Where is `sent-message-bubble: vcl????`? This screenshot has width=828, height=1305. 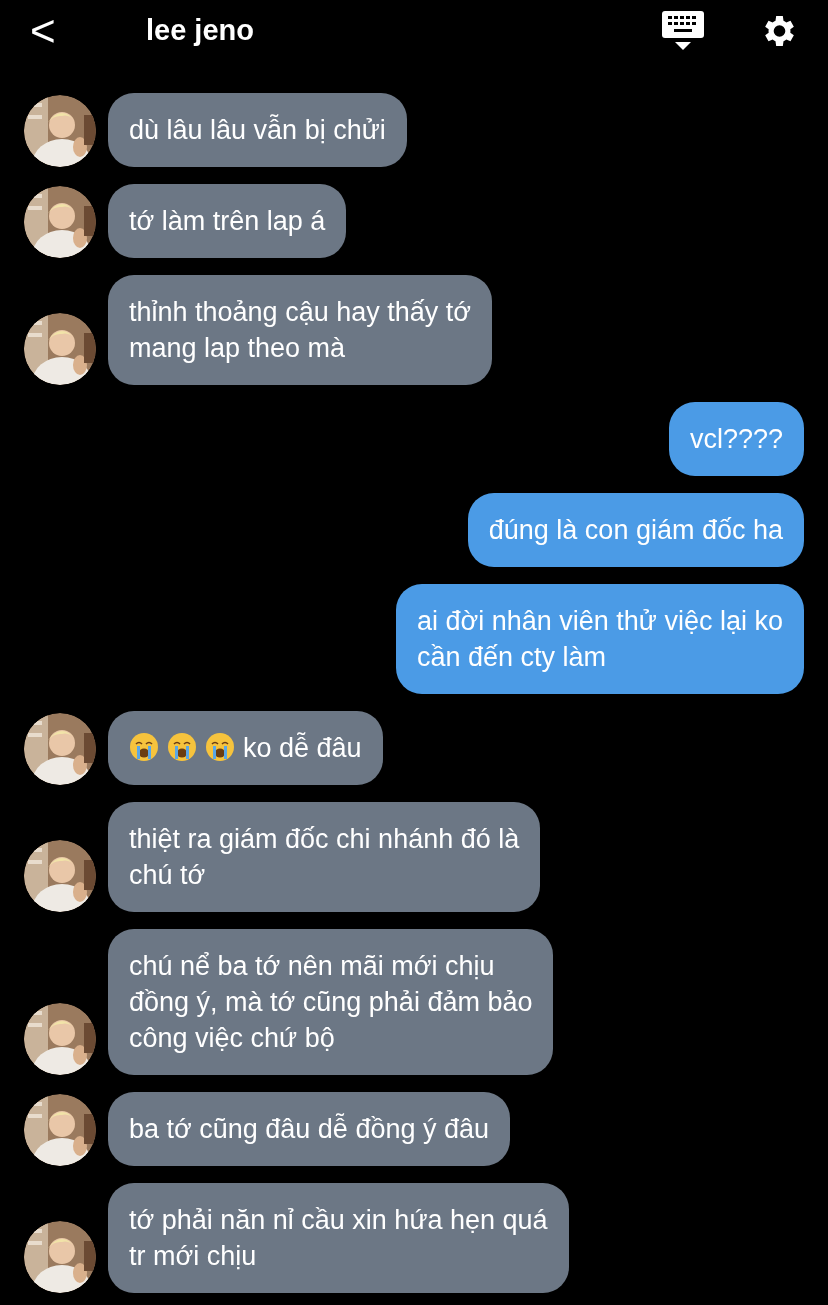 sent-message-bubble: vcl???? is located at coordinates (736, 439).